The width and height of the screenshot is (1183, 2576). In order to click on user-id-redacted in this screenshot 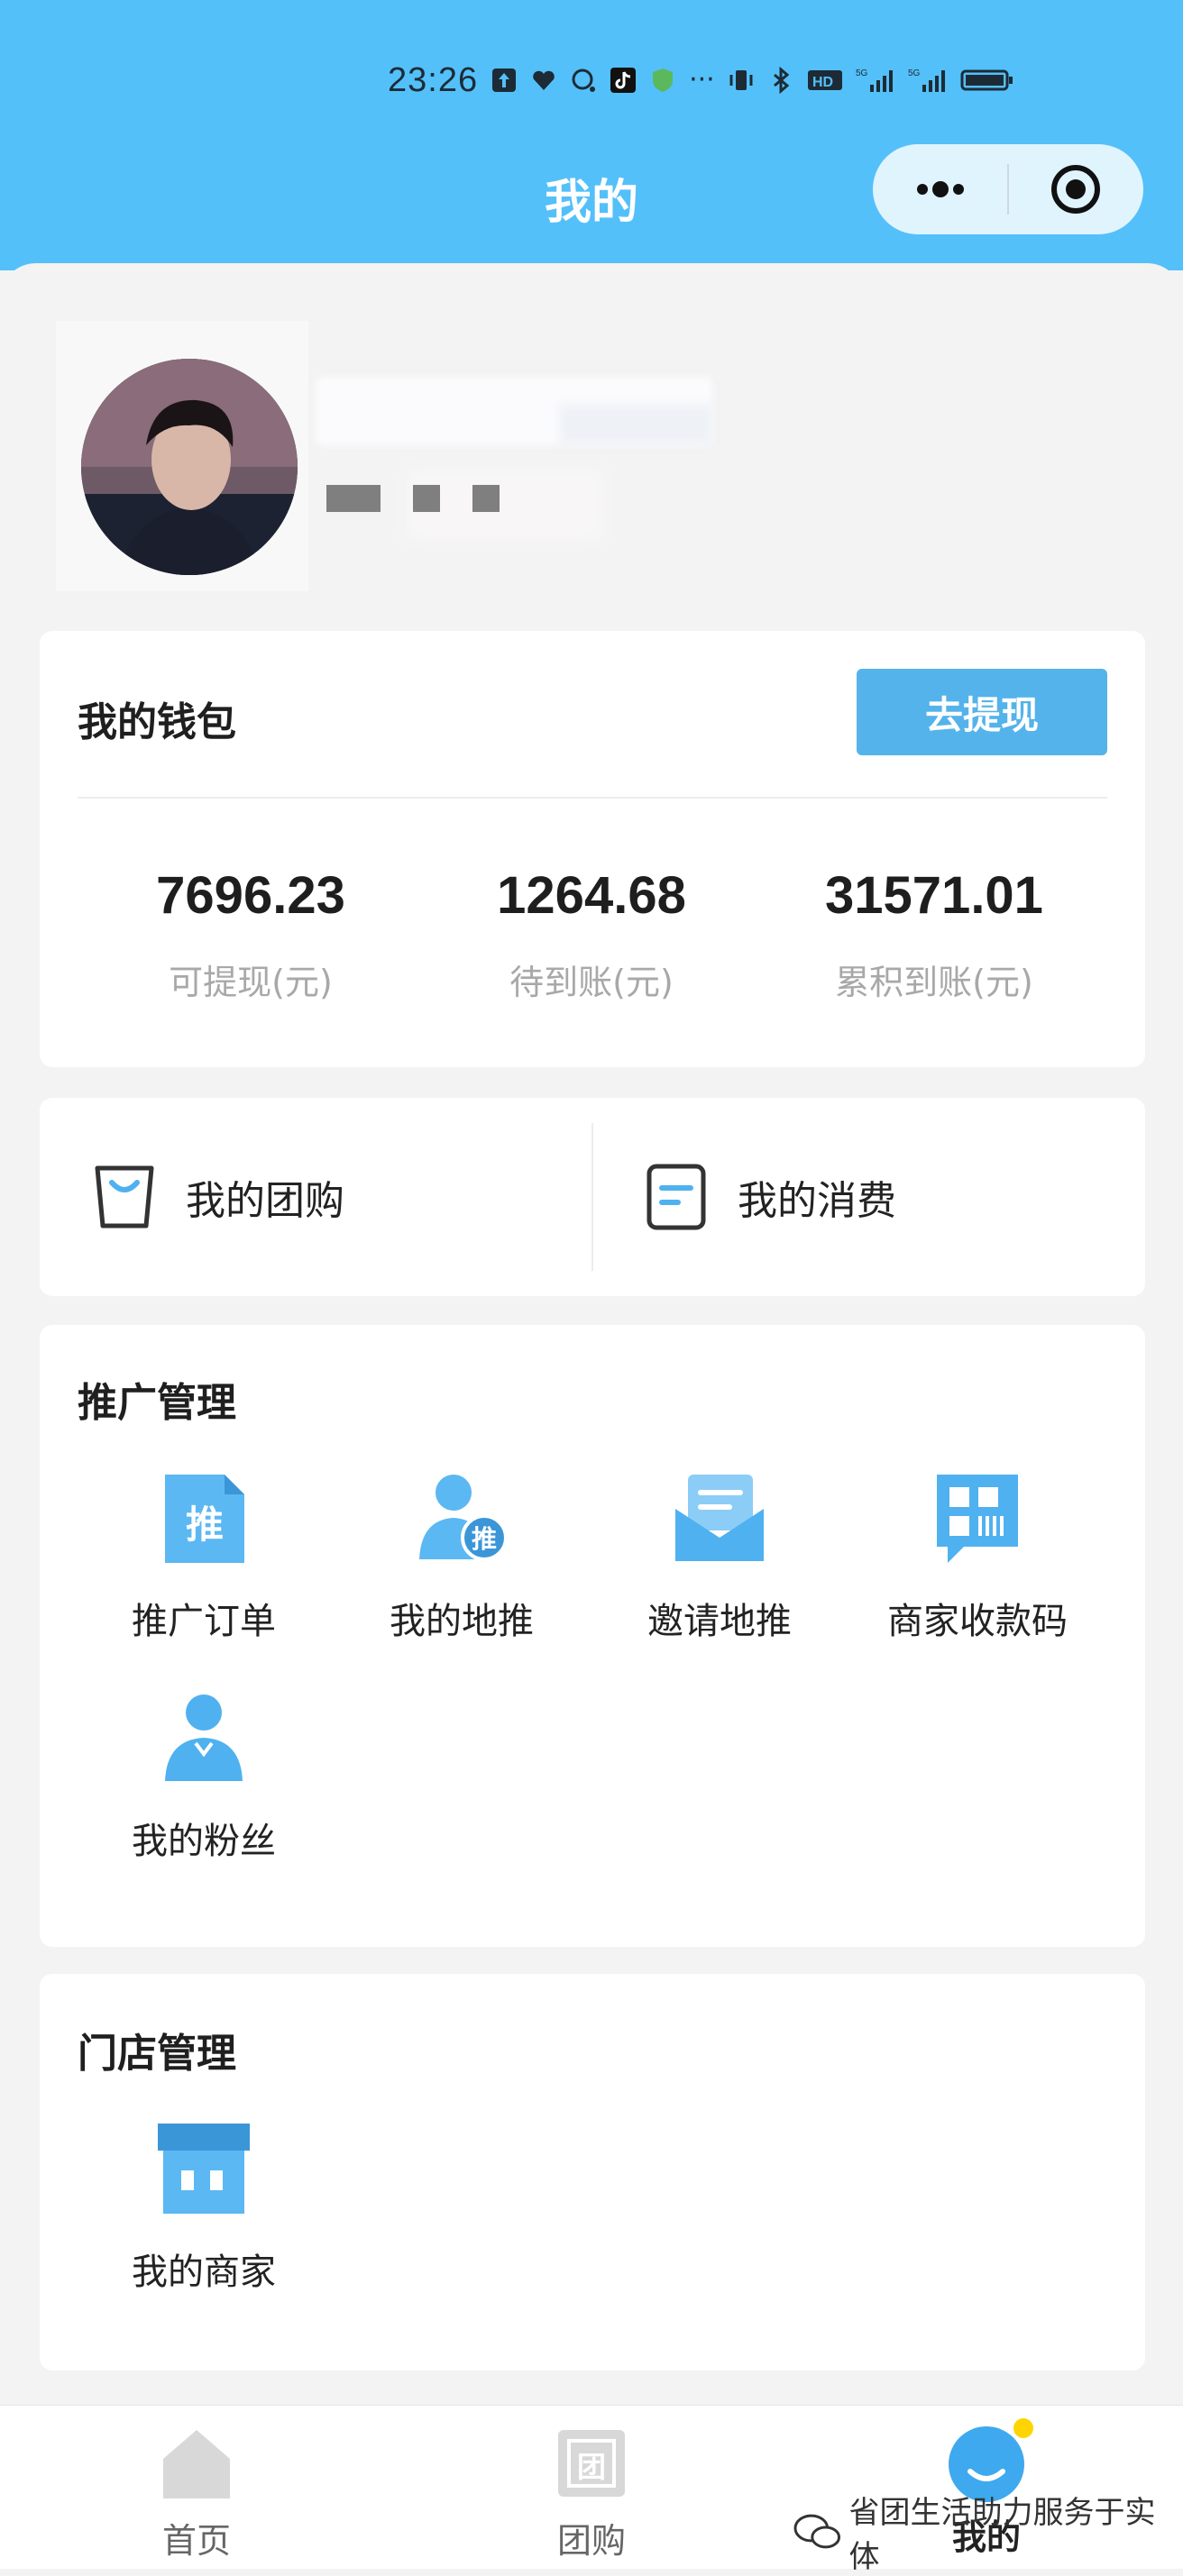, I will do `click(413, 499)`.